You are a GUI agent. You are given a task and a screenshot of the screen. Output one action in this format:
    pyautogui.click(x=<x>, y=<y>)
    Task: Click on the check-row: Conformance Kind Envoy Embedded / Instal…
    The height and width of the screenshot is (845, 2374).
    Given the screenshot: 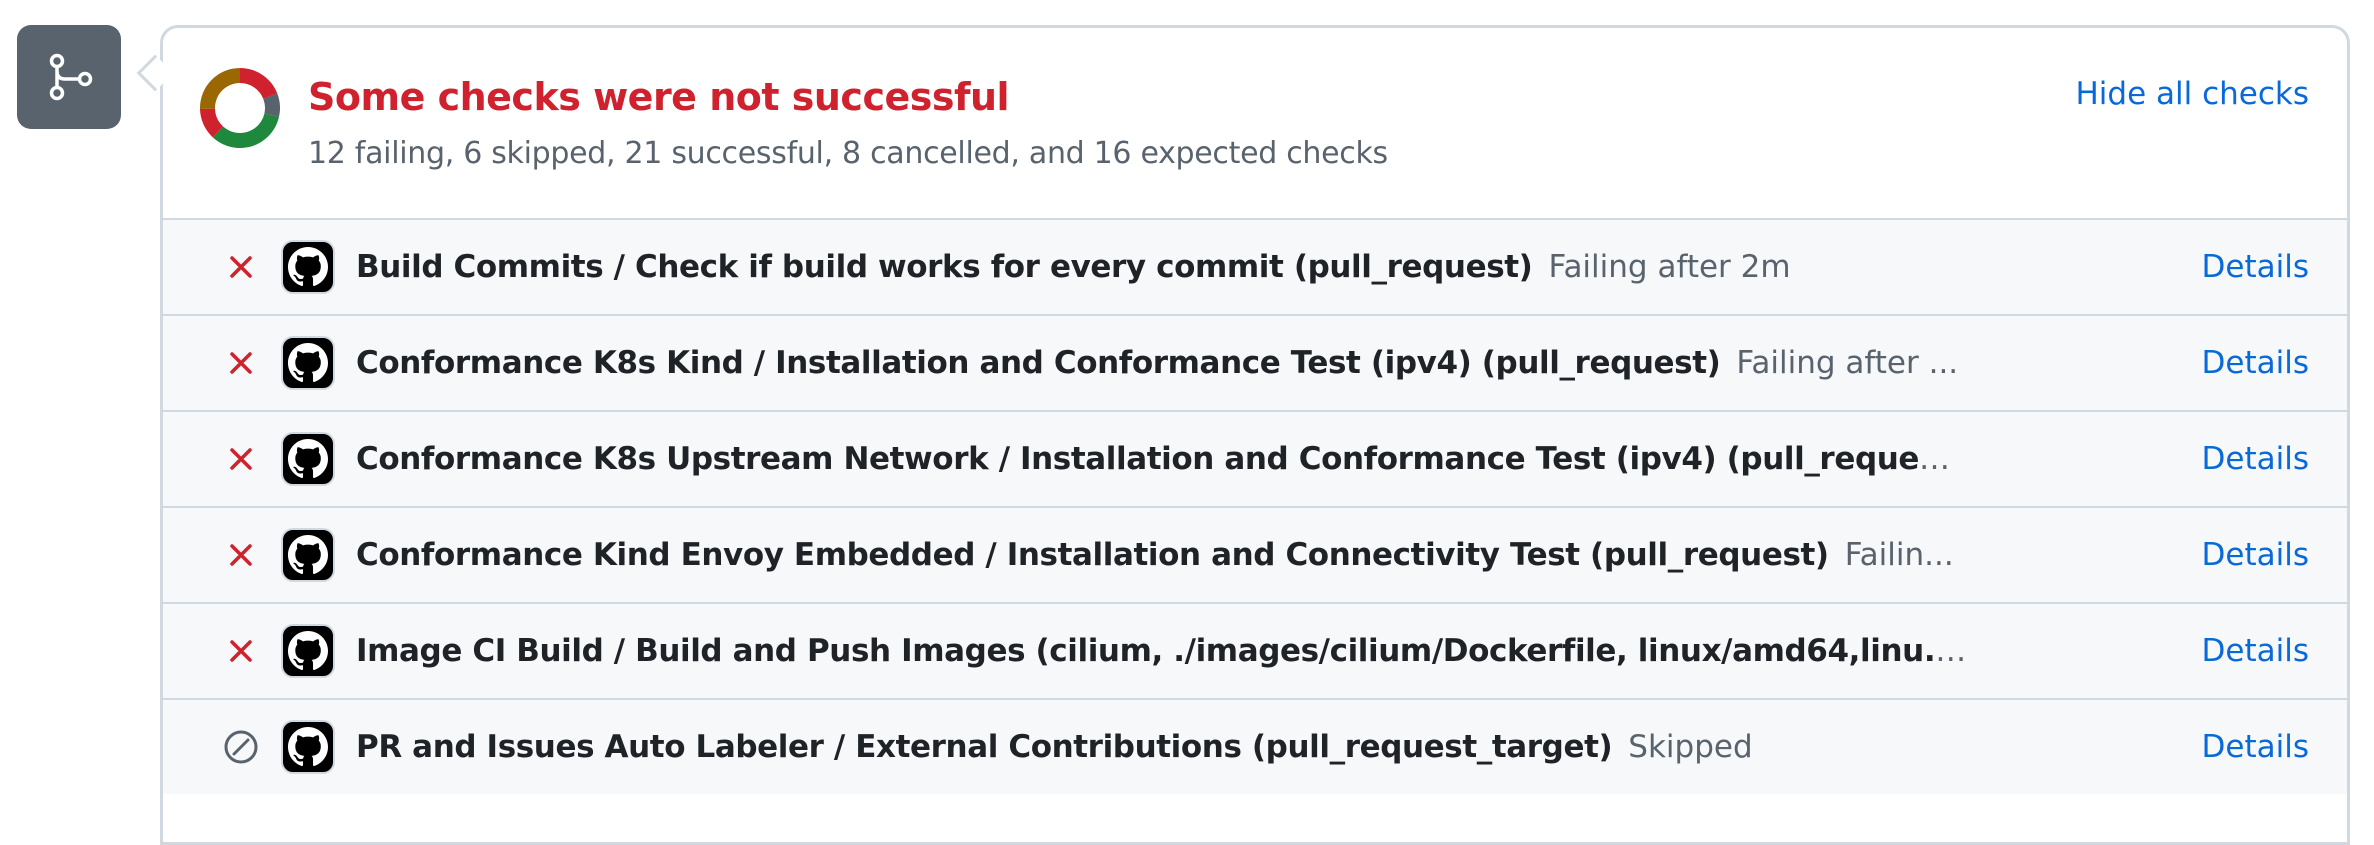 What is the action you would take?
    pyautogui.click(x=1255, y=554)
    